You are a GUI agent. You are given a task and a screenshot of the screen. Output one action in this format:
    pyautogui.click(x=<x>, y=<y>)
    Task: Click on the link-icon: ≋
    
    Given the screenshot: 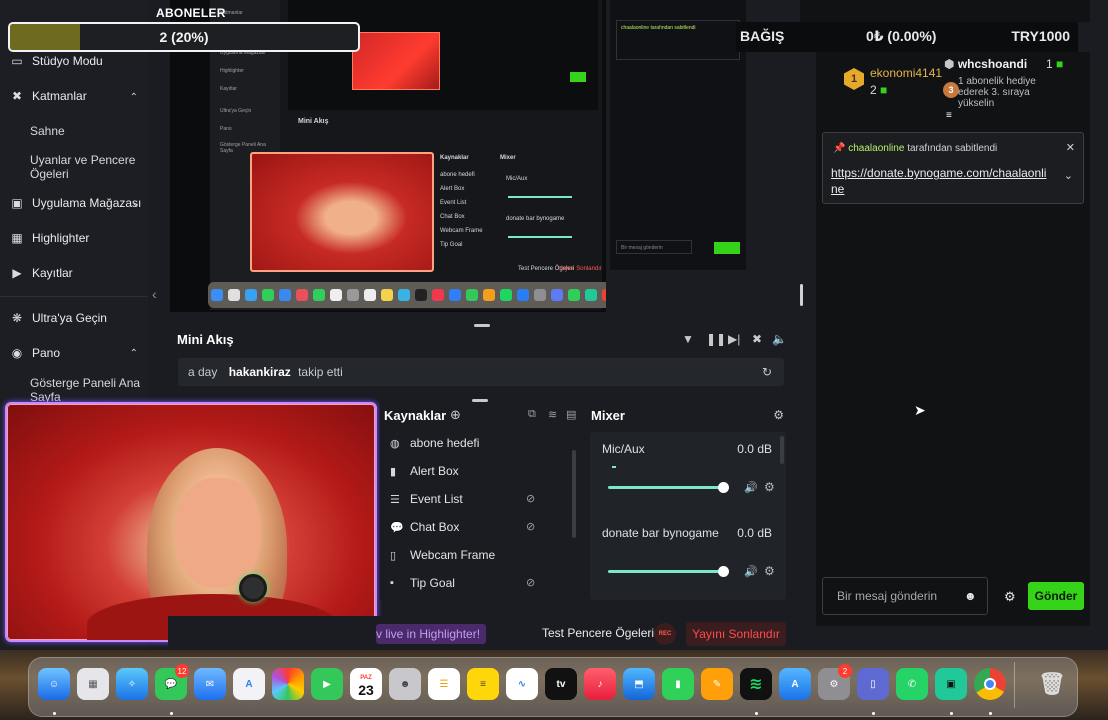 What is the action you would take?
    pyautogui.click(x=552, y=414)
    